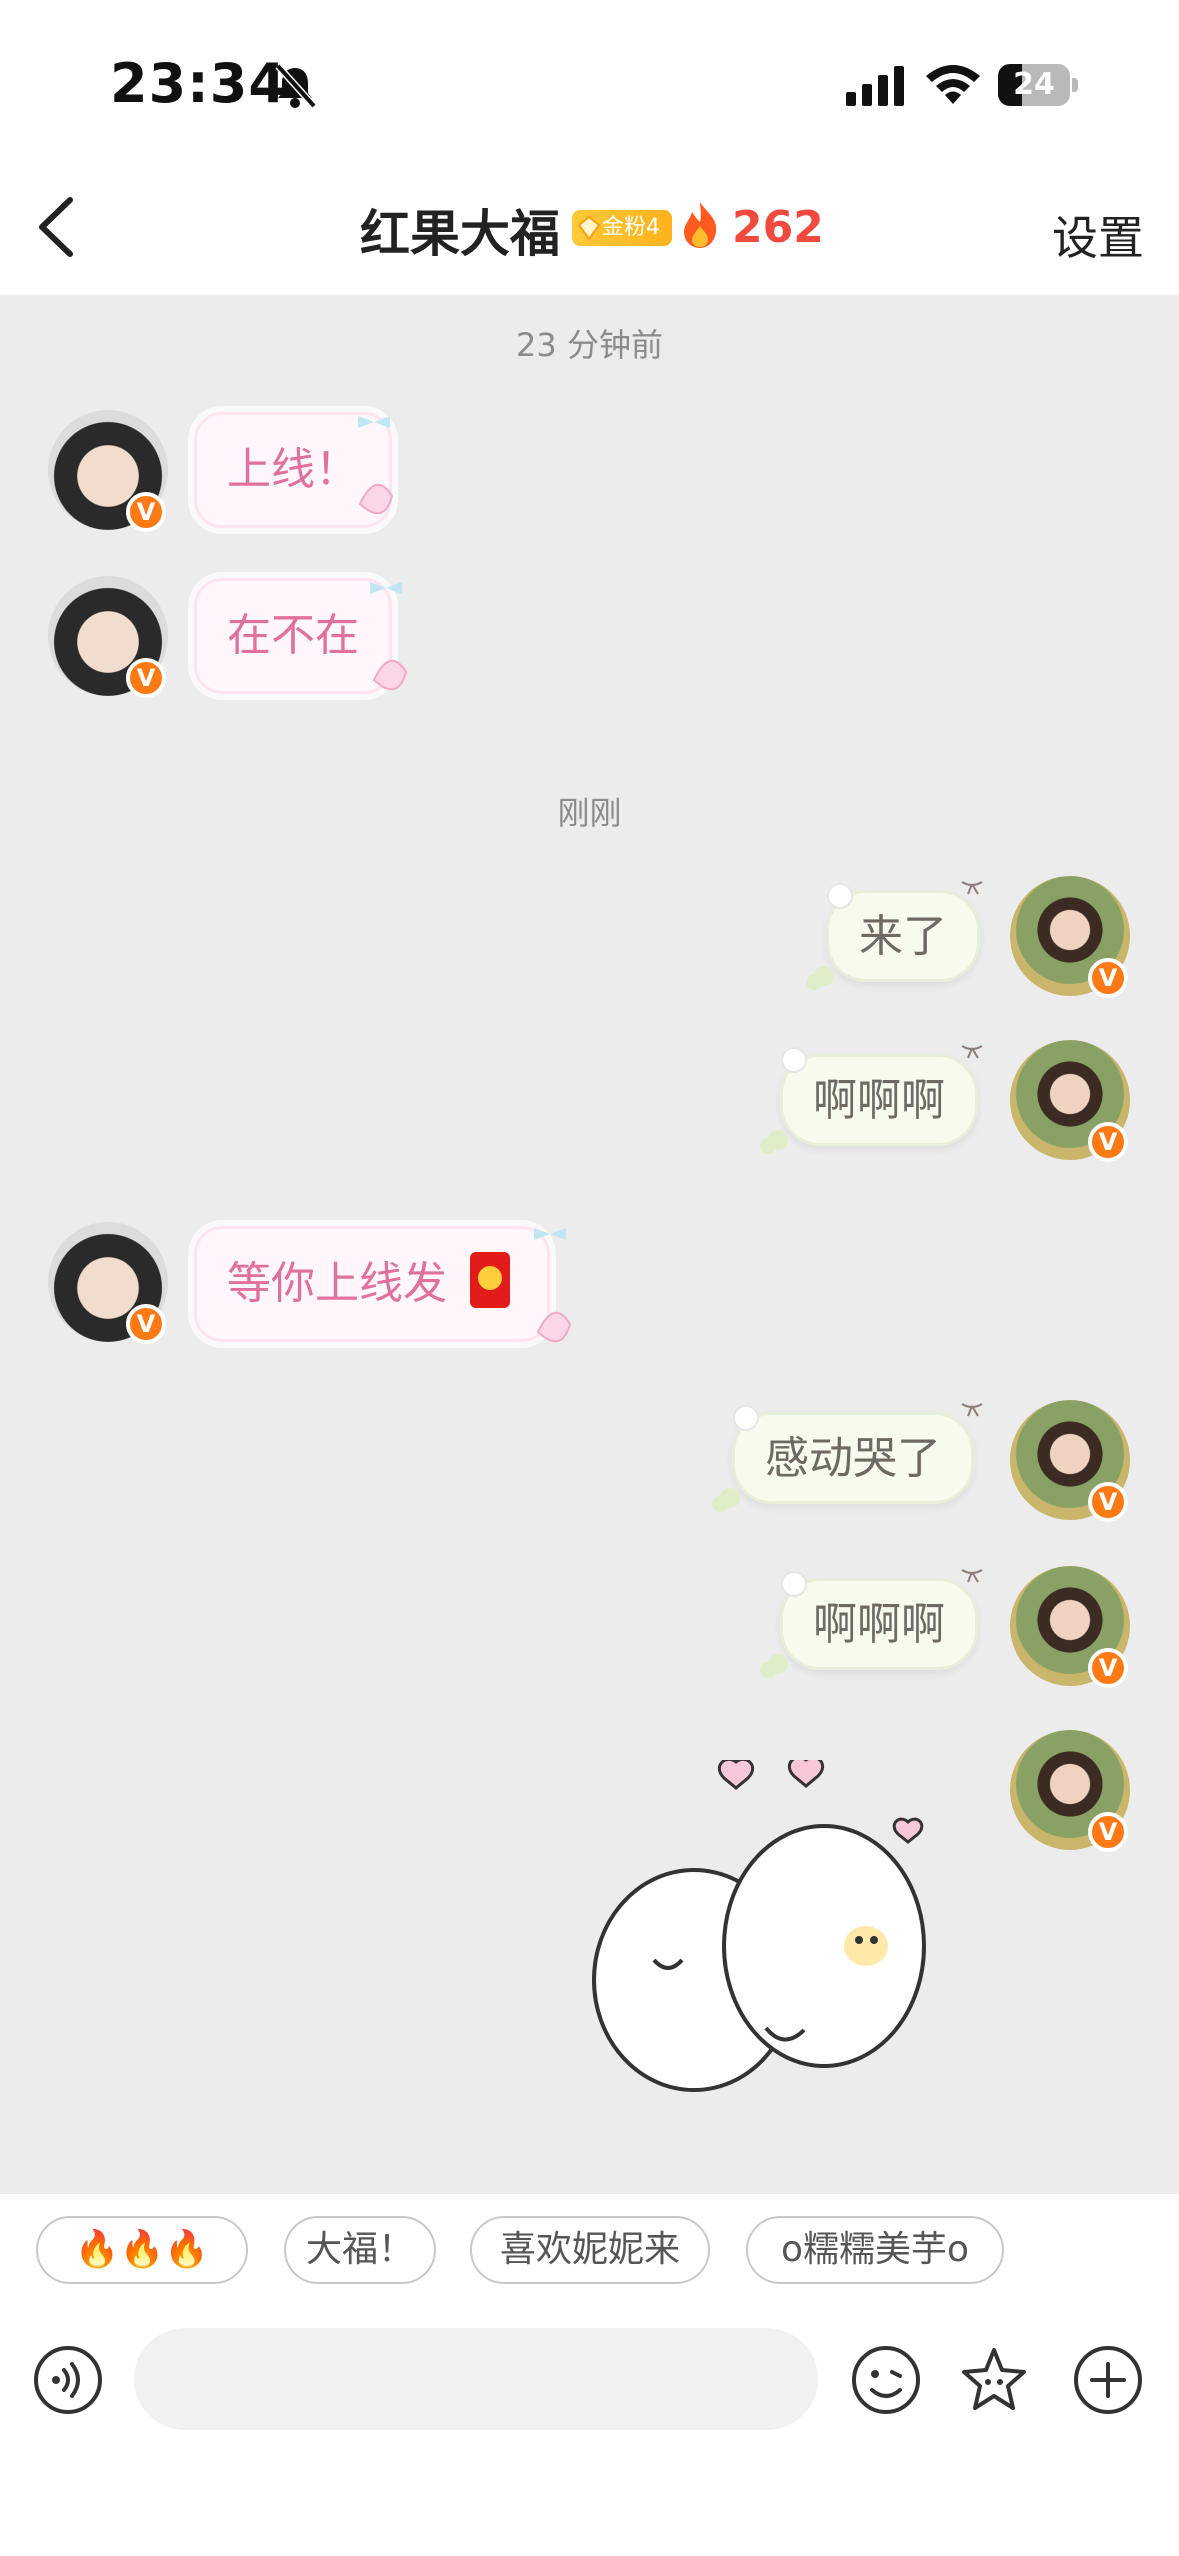 This screenshot has width=1179, height=2556. Describe the element at coordinates (589, 228) in the screenshot. I see `diamond-icon` at that location.